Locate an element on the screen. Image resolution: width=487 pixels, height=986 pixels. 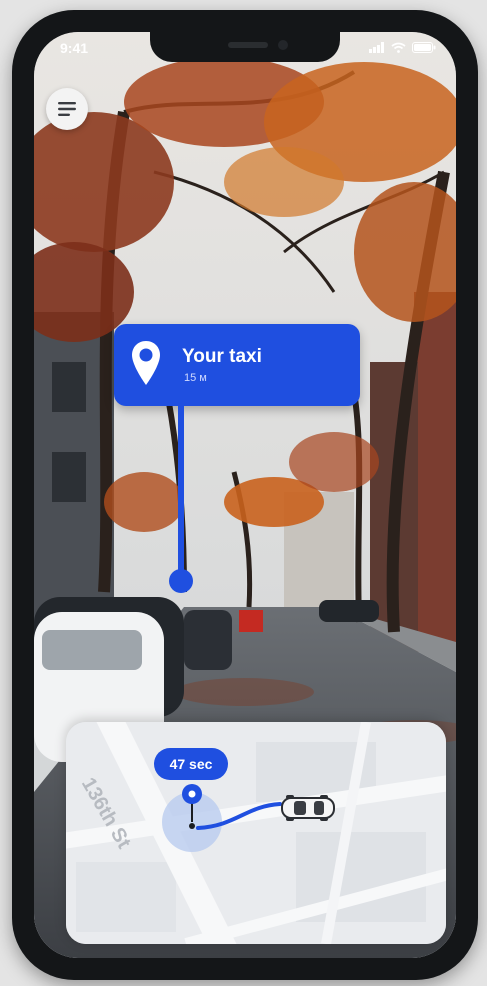
notch is located at coordinates (245, 47).